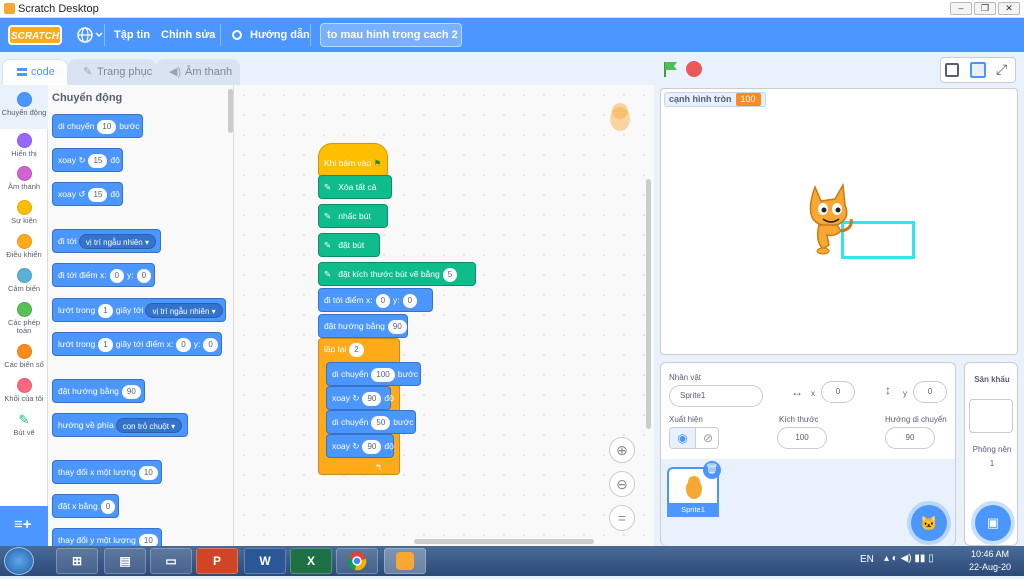 Image resolution: width=1024 pixels, height=579 pixels. What do you see at coordinates (353, 216) in the screenshot?
I see `pen-up-block: ✎ nhấc bút` at bounding box center [353, 216].